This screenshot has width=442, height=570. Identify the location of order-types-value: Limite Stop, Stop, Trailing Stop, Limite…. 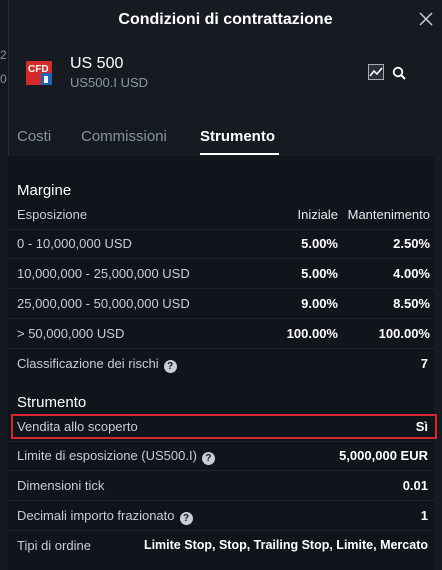
(285, 545).